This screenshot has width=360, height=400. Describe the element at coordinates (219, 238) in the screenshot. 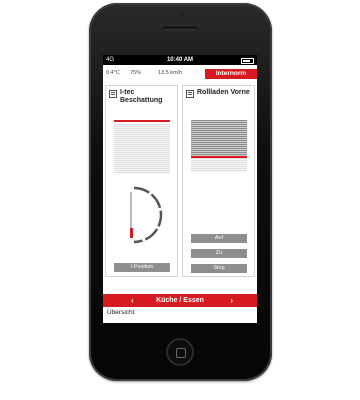

I see `up-button: Auf` at that location.